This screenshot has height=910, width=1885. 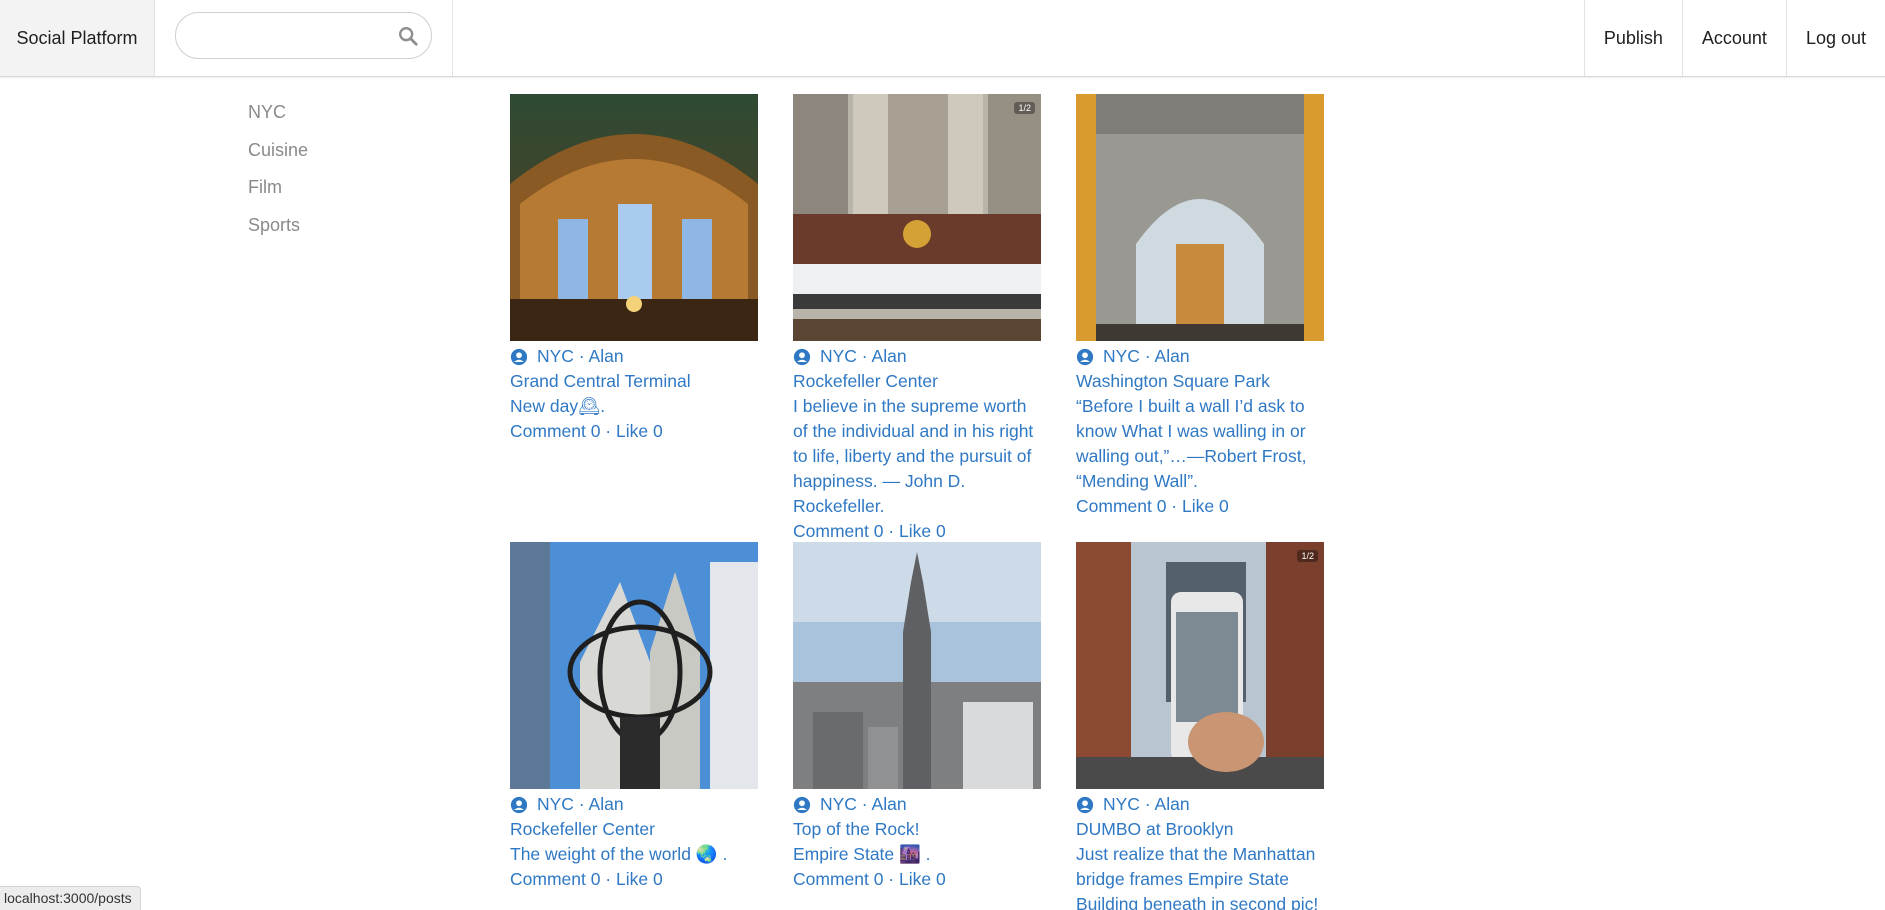 I want to click on brand-logo: Social Platform, so click(x=77, y=38).